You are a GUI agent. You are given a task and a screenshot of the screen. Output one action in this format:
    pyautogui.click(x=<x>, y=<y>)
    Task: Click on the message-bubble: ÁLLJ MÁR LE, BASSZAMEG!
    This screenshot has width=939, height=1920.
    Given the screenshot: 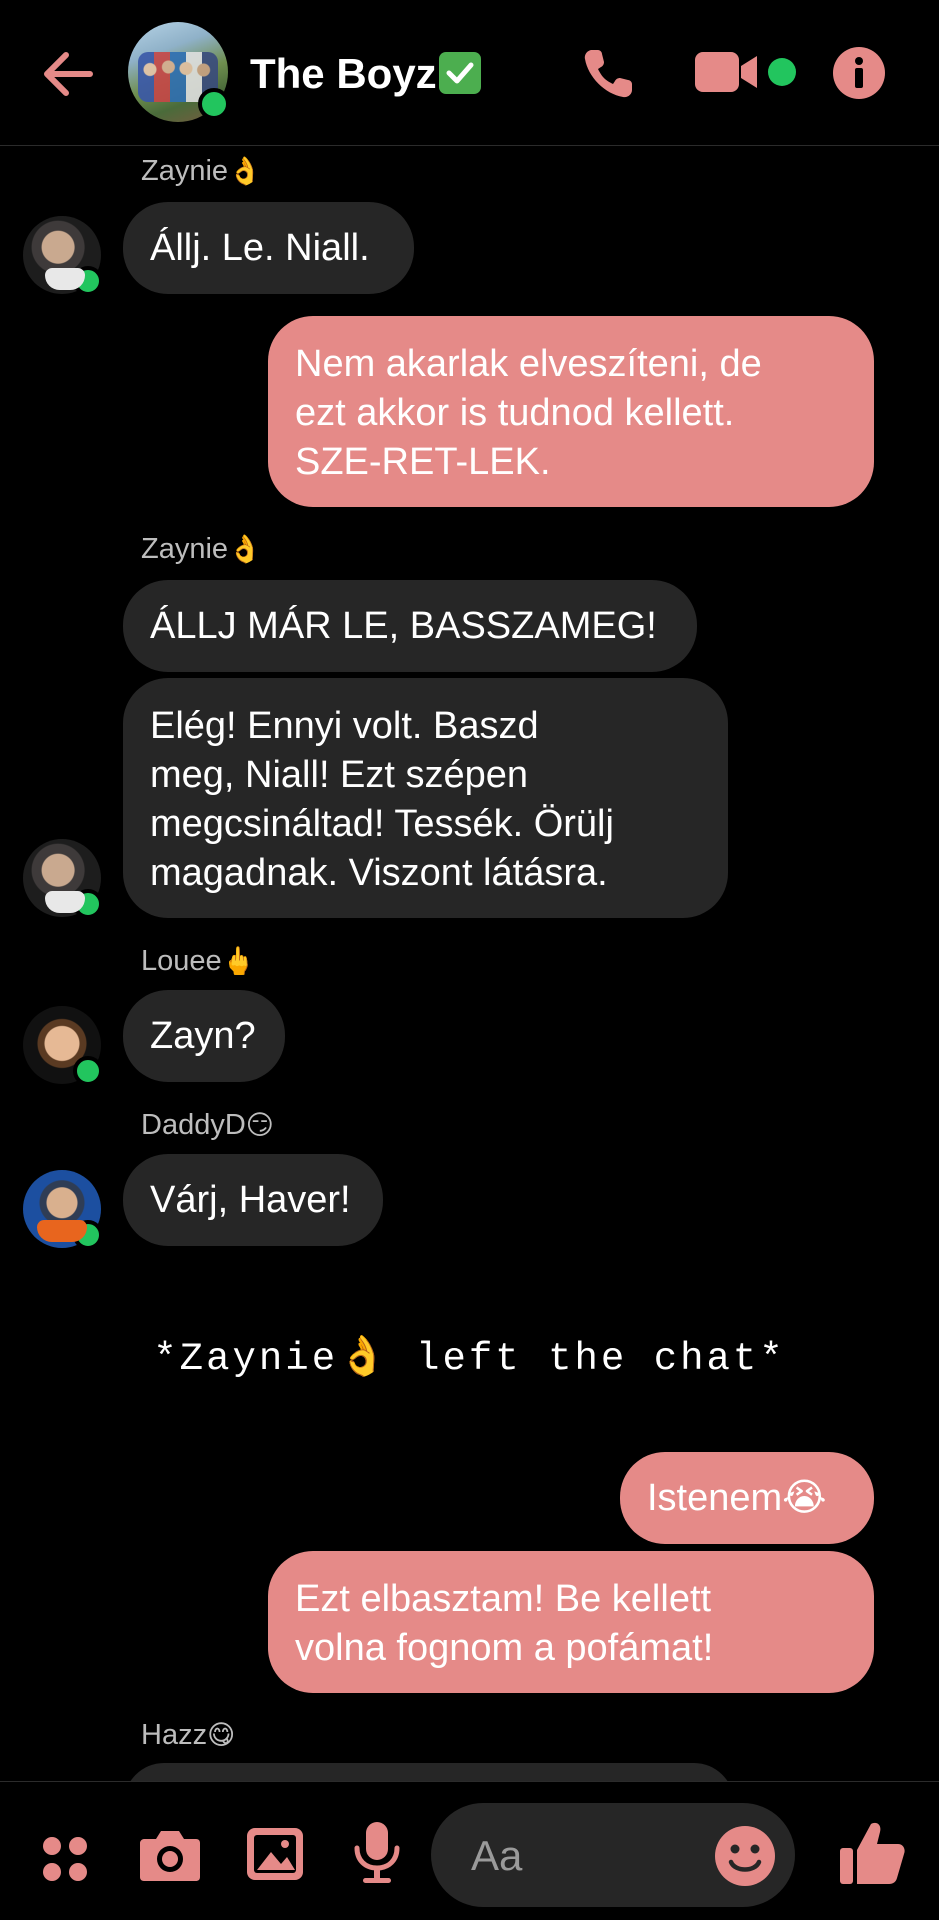 What is the action you would take?
    pyautogui.click(x=410, y=626)
    